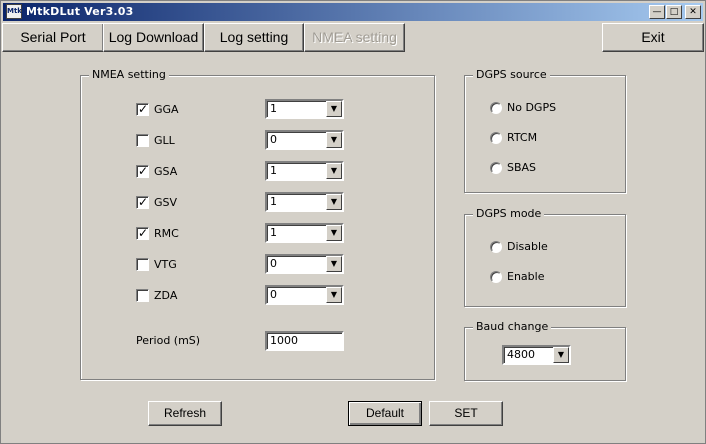  What do you see at coordinates (142, 264) in the screenshot?
I see `vtg-checkbox` at bounding box center [142, 264].